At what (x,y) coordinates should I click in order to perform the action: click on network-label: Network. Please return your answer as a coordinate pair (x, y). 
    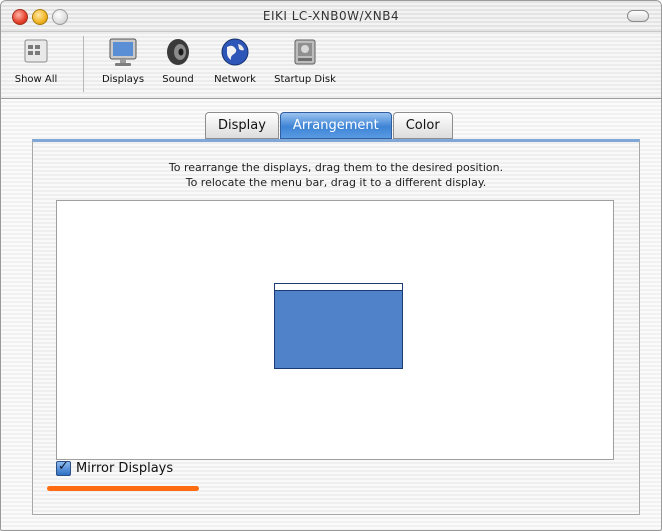
    Looking at the image, I should click on (235, 79).